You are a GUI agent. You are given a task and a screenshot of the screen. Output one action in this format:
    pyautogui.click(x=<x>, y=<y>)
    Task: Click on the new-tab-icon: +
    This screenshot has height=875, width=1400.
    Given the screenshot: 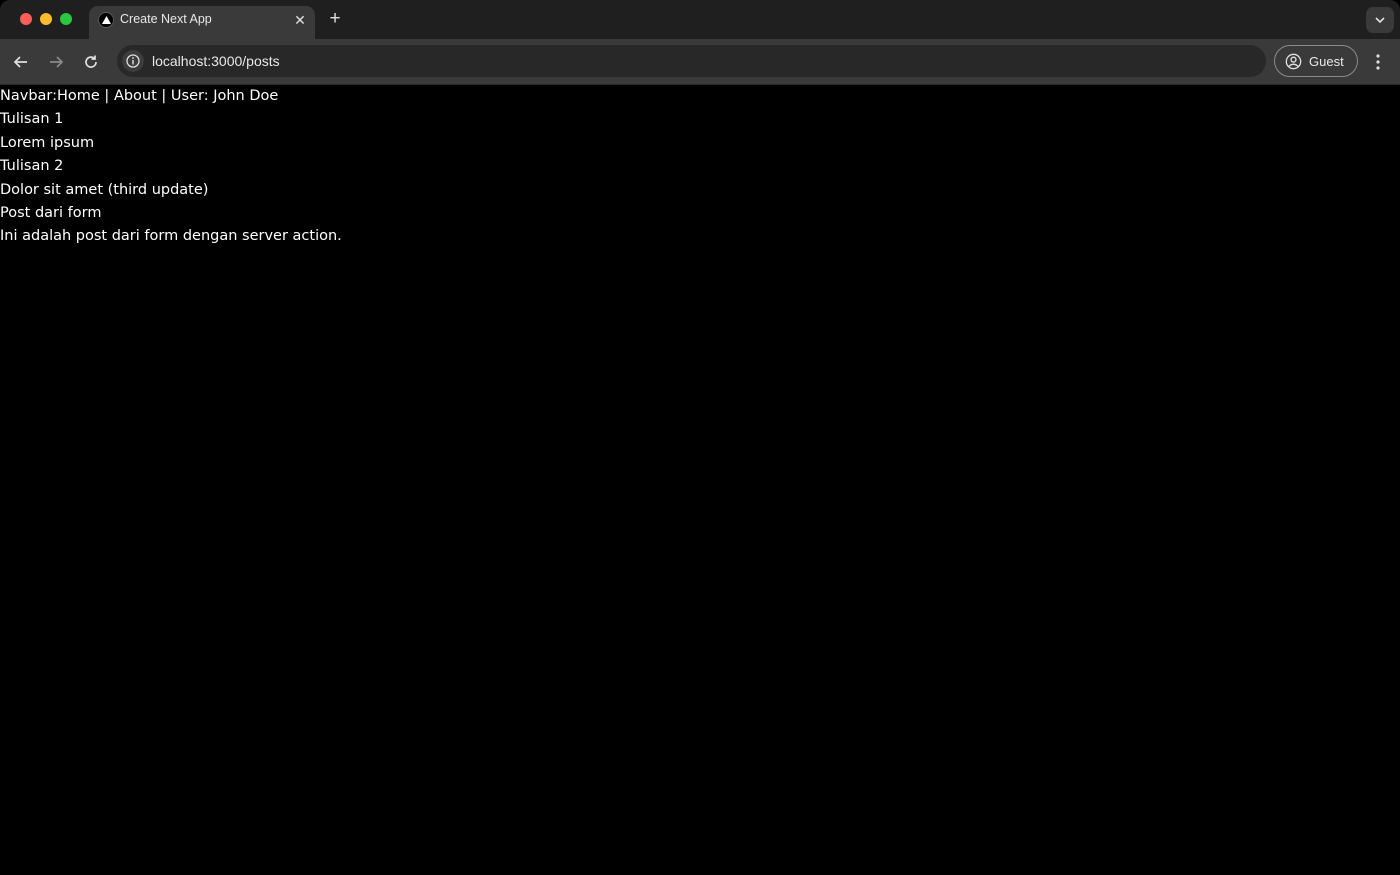 What is the action you would take?
    pyautogui.click(x=335, y=19)
    